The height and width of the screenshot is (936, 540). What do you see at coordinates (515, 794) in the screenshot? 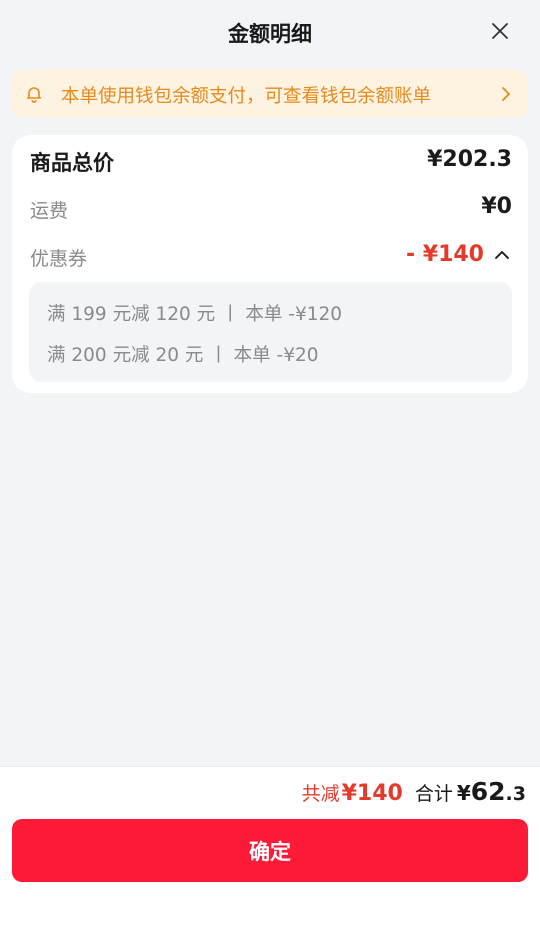
I see `total-amount-decimal: .3` at bounding box center [515, 794].